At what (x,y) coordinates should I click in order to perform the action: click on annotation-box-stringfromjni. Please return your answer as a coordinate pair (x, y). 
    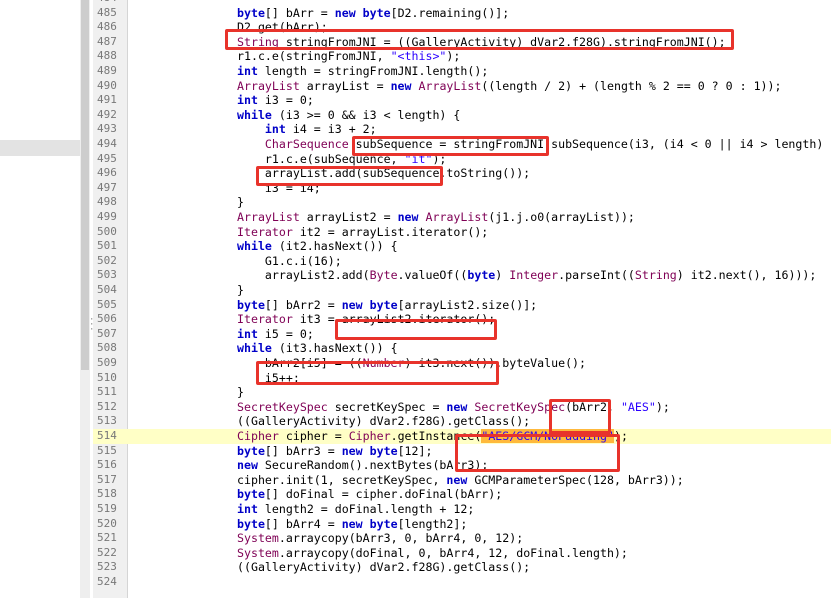
    Looking at the image, I should click on (479, 39).